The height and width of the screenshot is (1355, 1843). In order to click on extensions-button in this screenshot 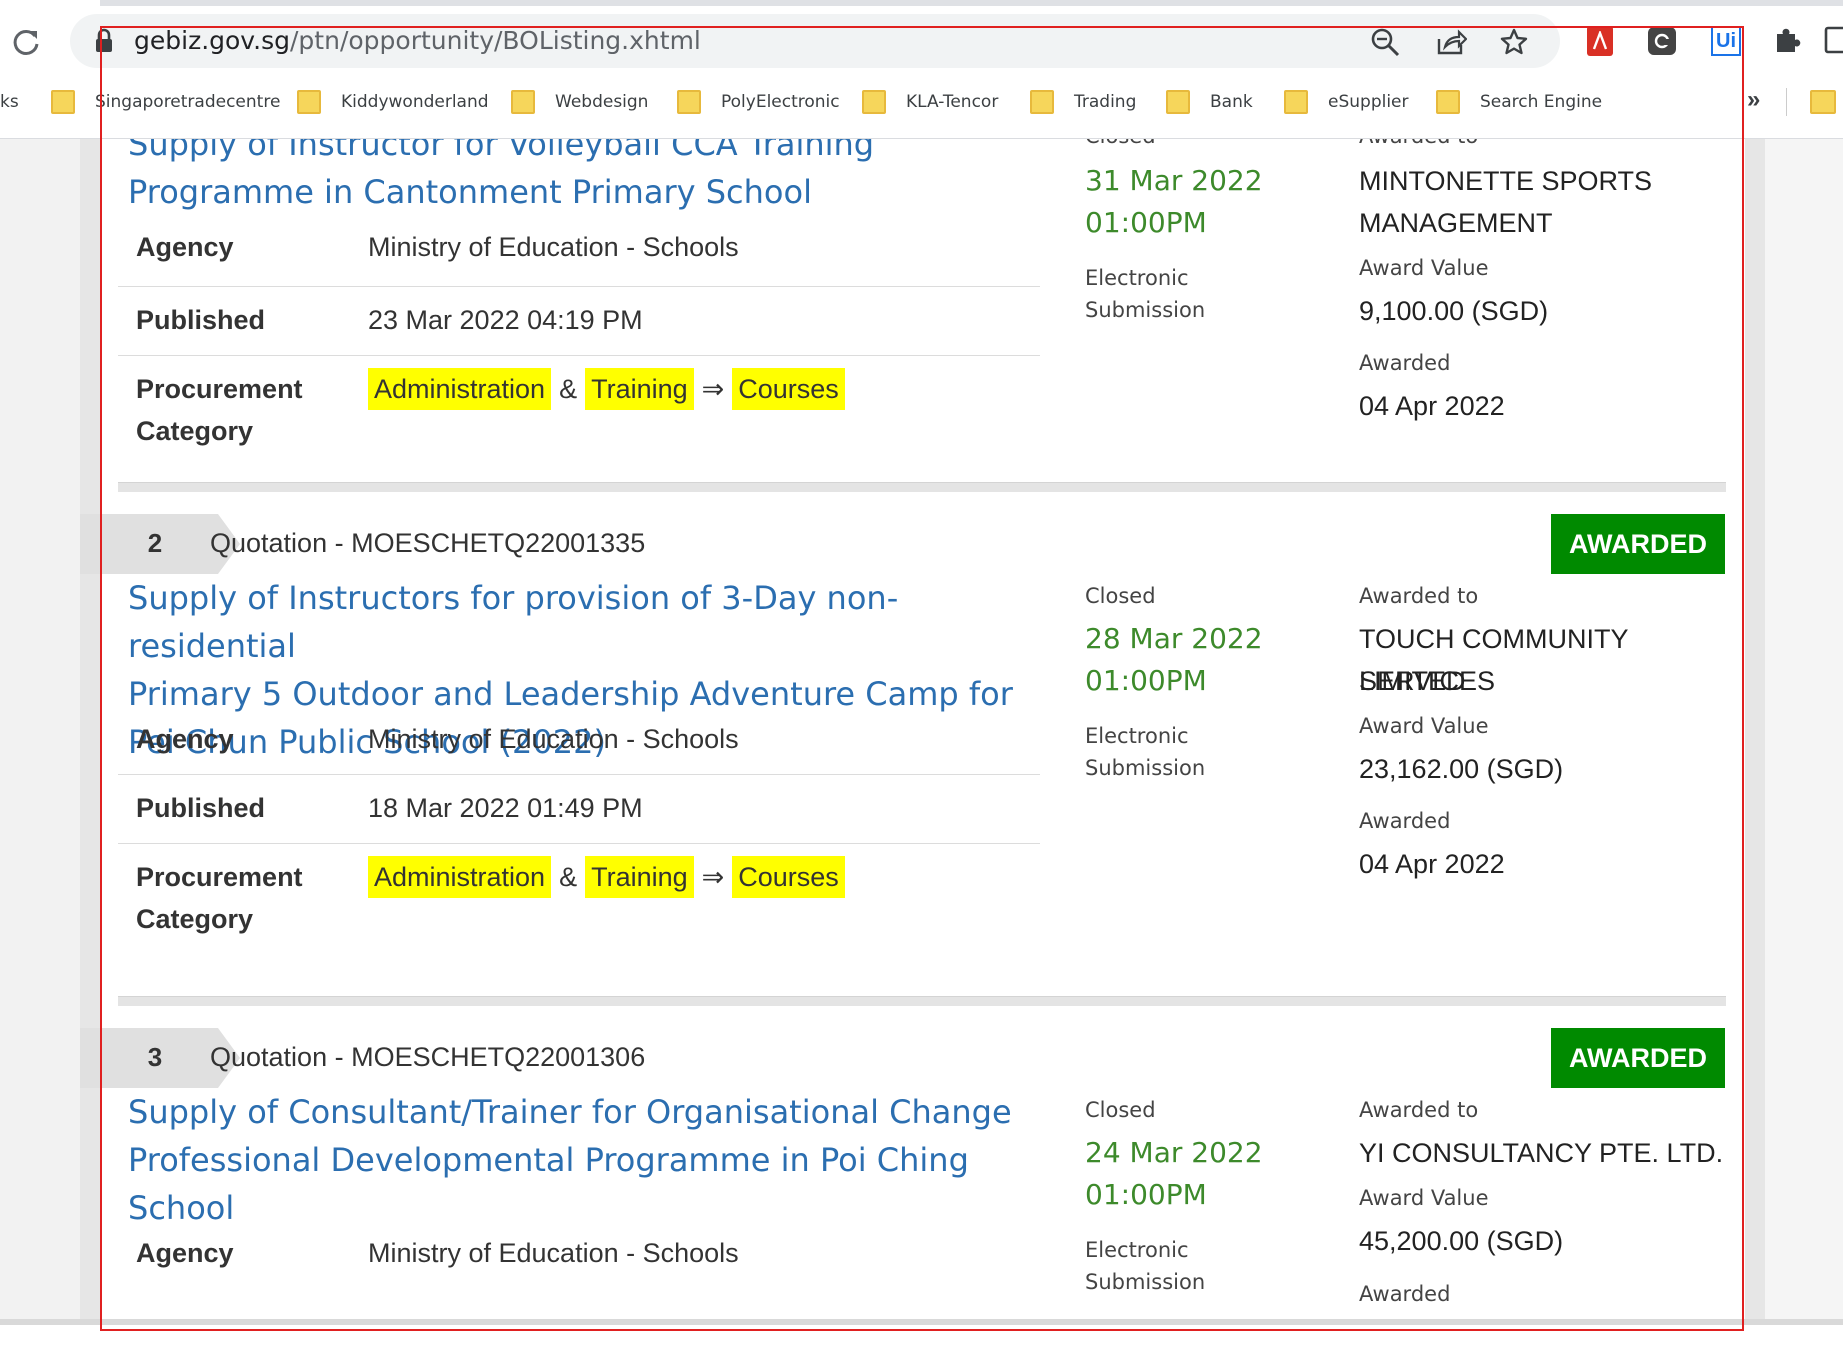, I will do `click(1788, 40)`.